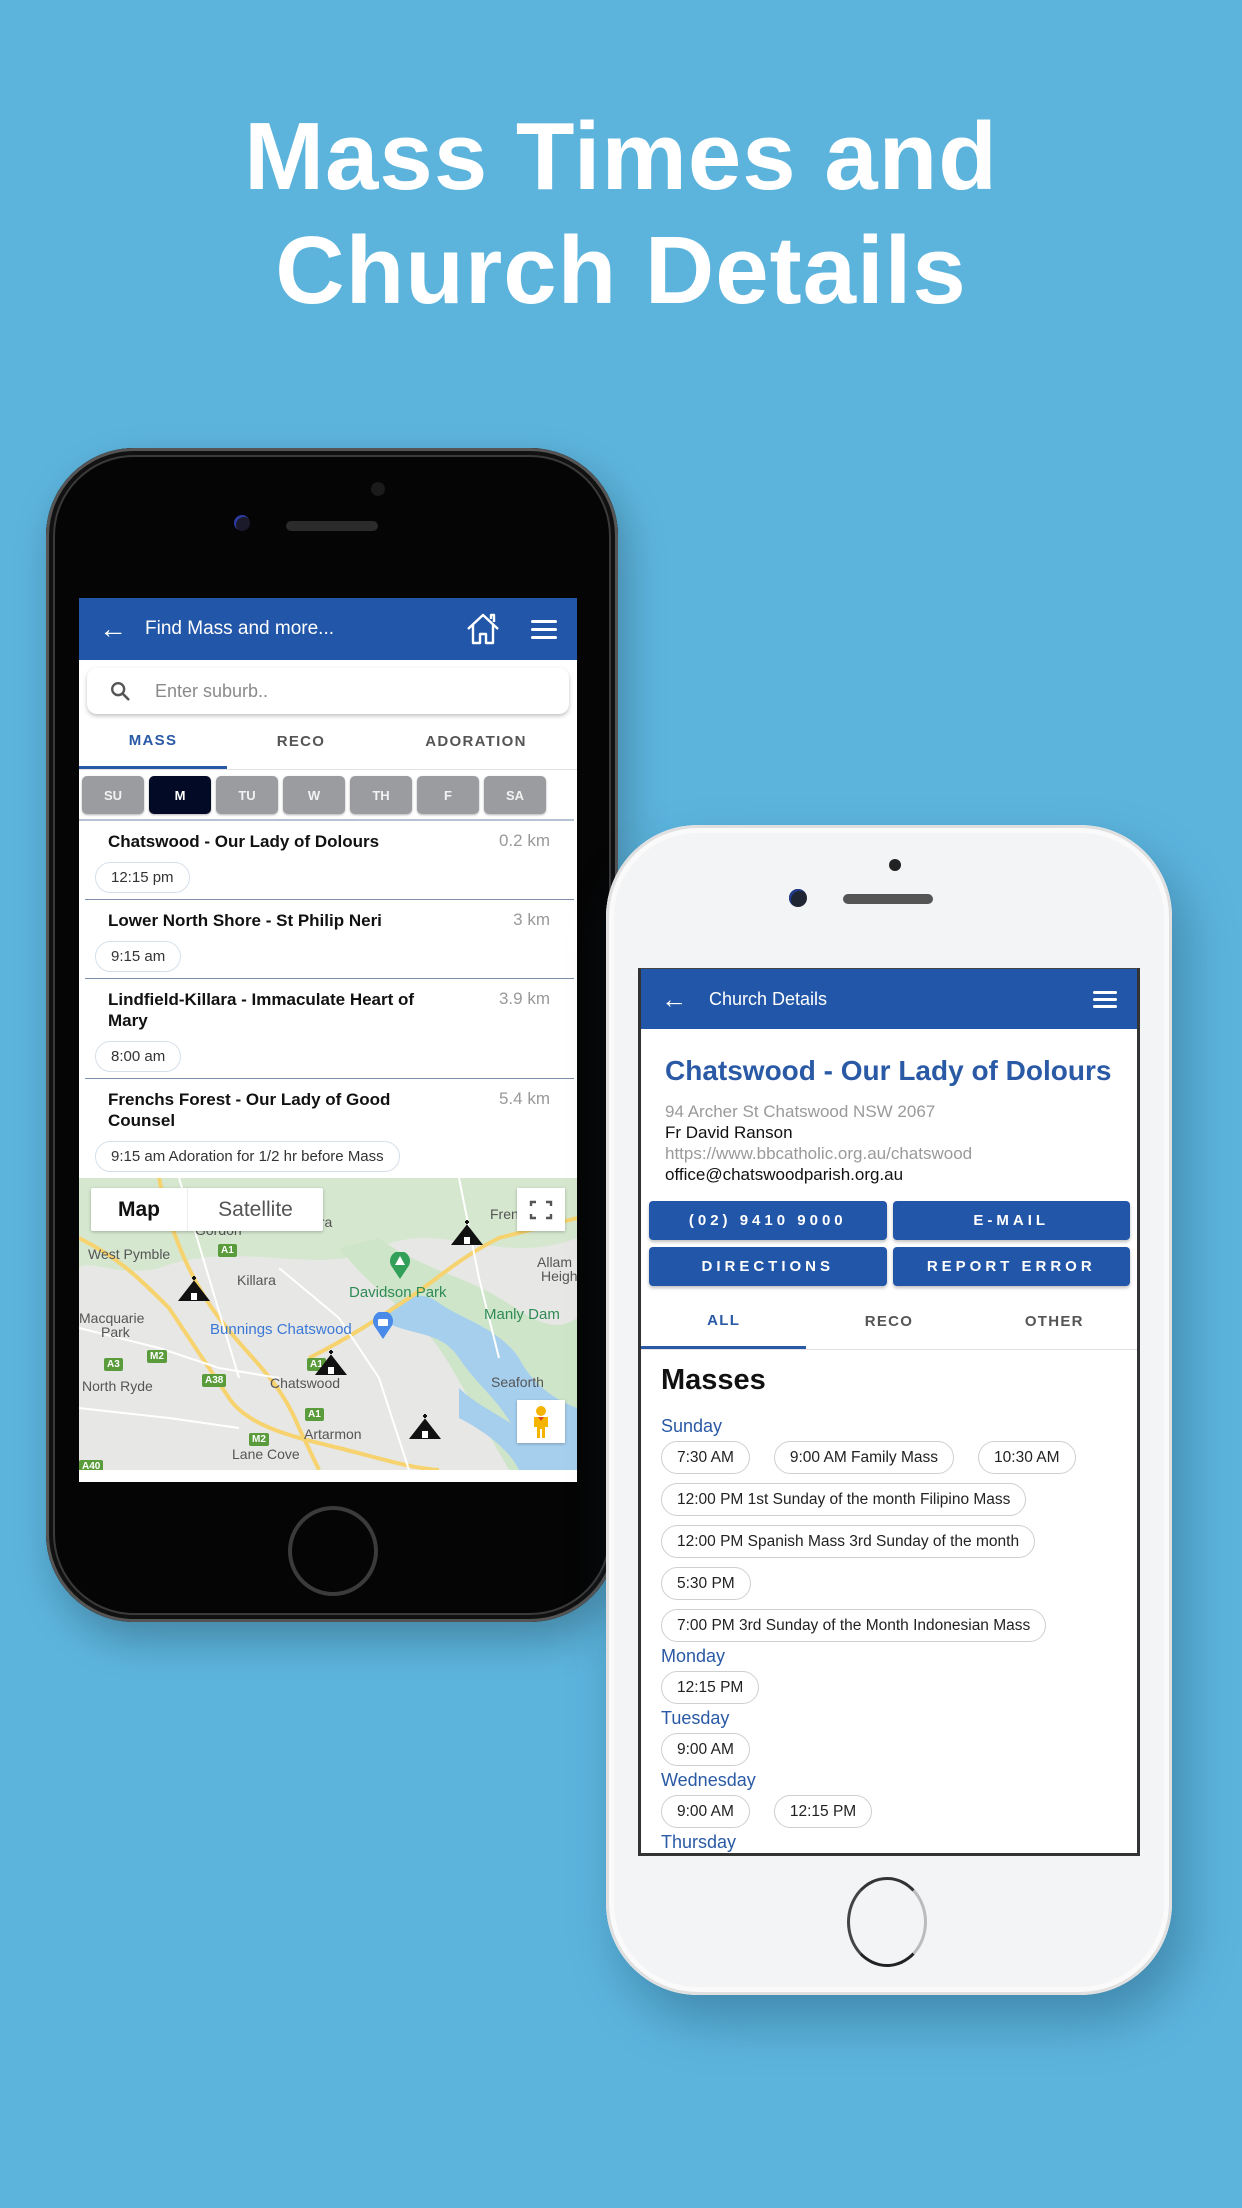 Image resolution: width=1242 pixels, height=2208 pixels. What do you see at coordinates (888, 899) in the screenshot?
I see `earpiece-speaker` at bounding box center [888, 899].